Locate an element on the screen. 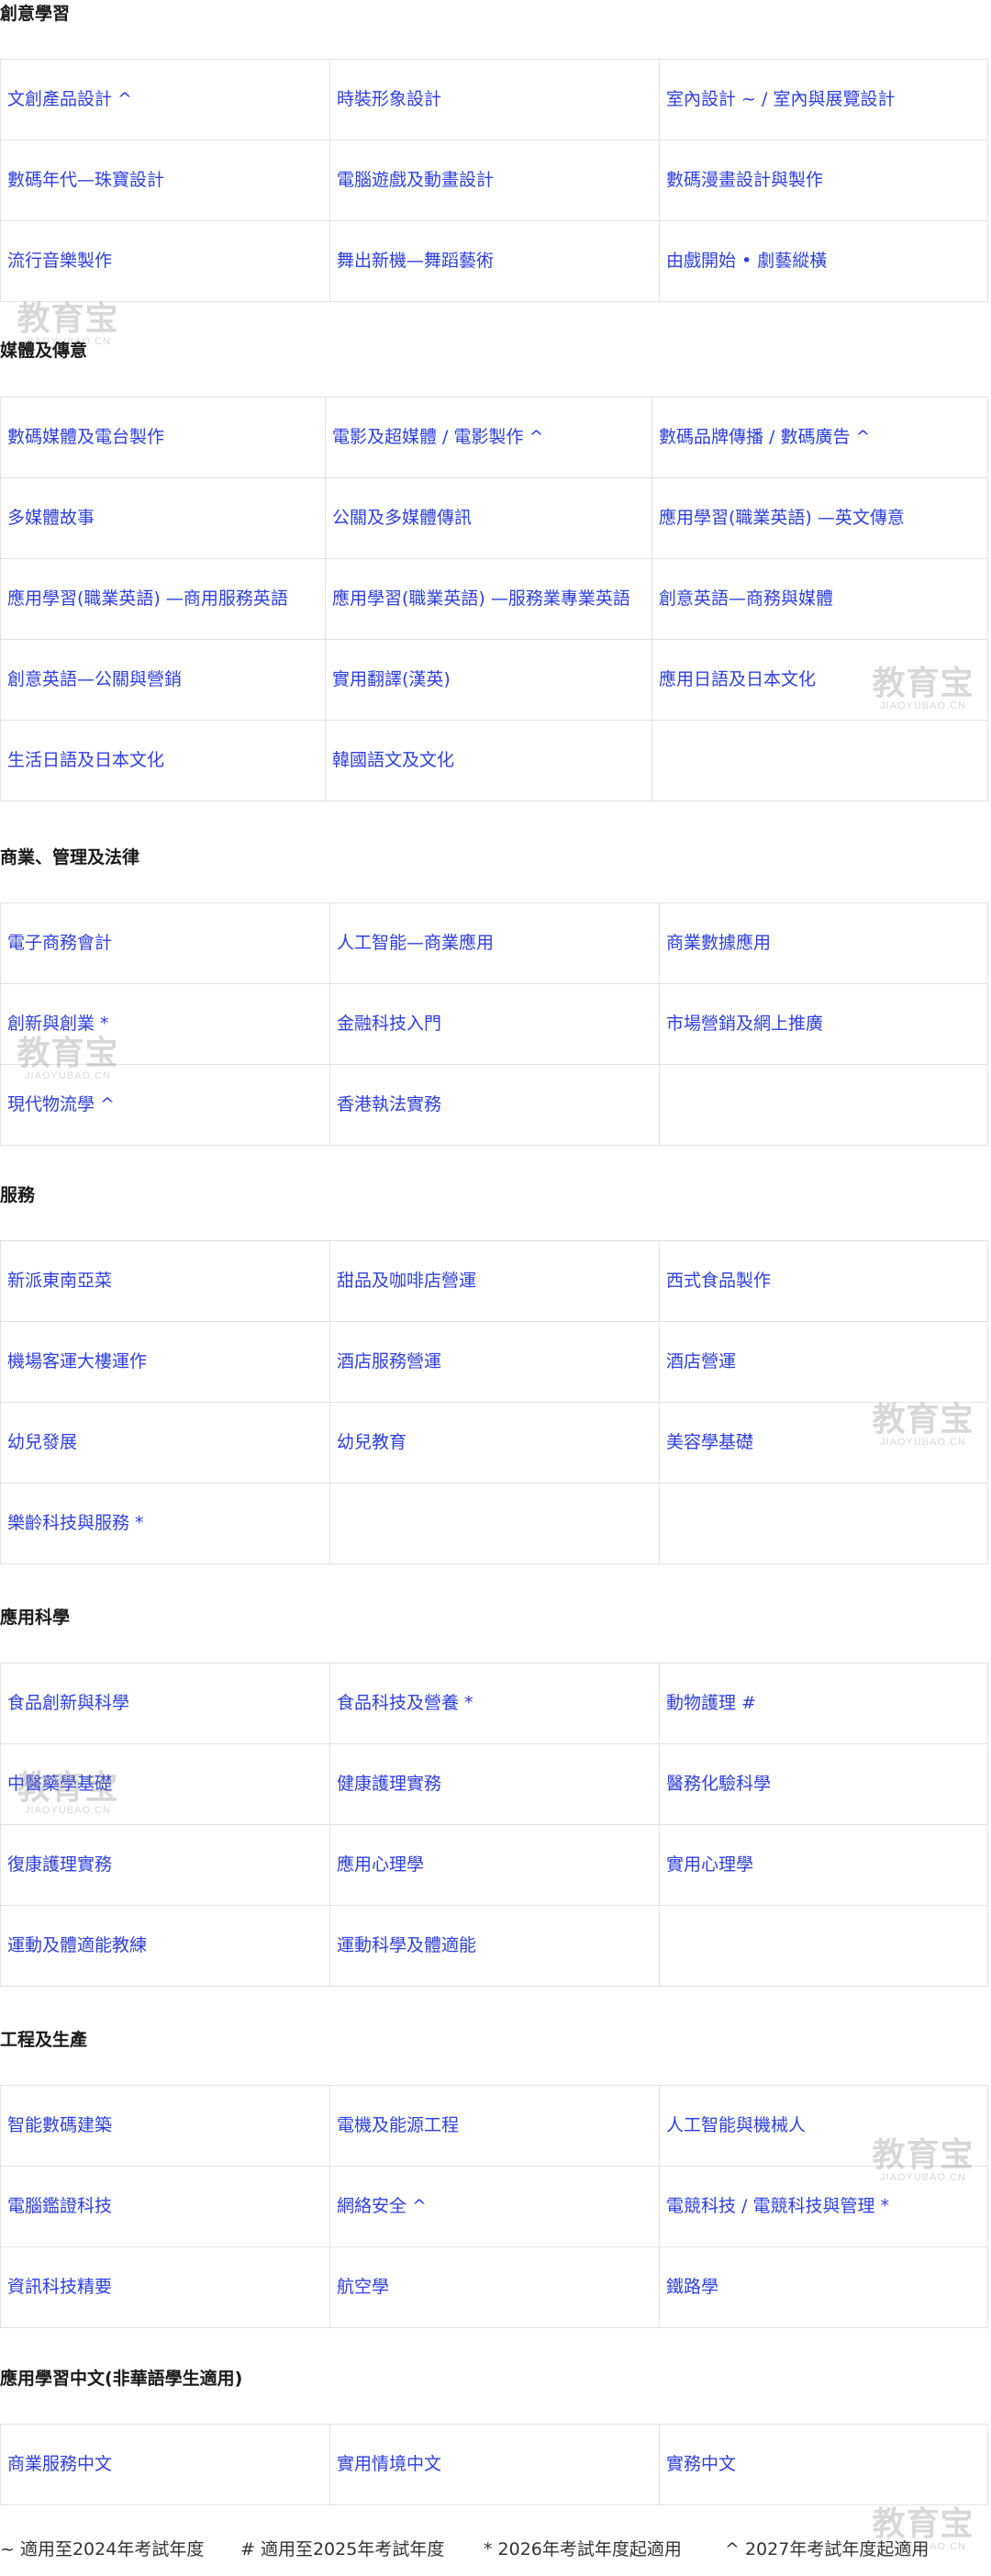  table-cell: 韓國語文及文化 is located at coordinates (488, 760).